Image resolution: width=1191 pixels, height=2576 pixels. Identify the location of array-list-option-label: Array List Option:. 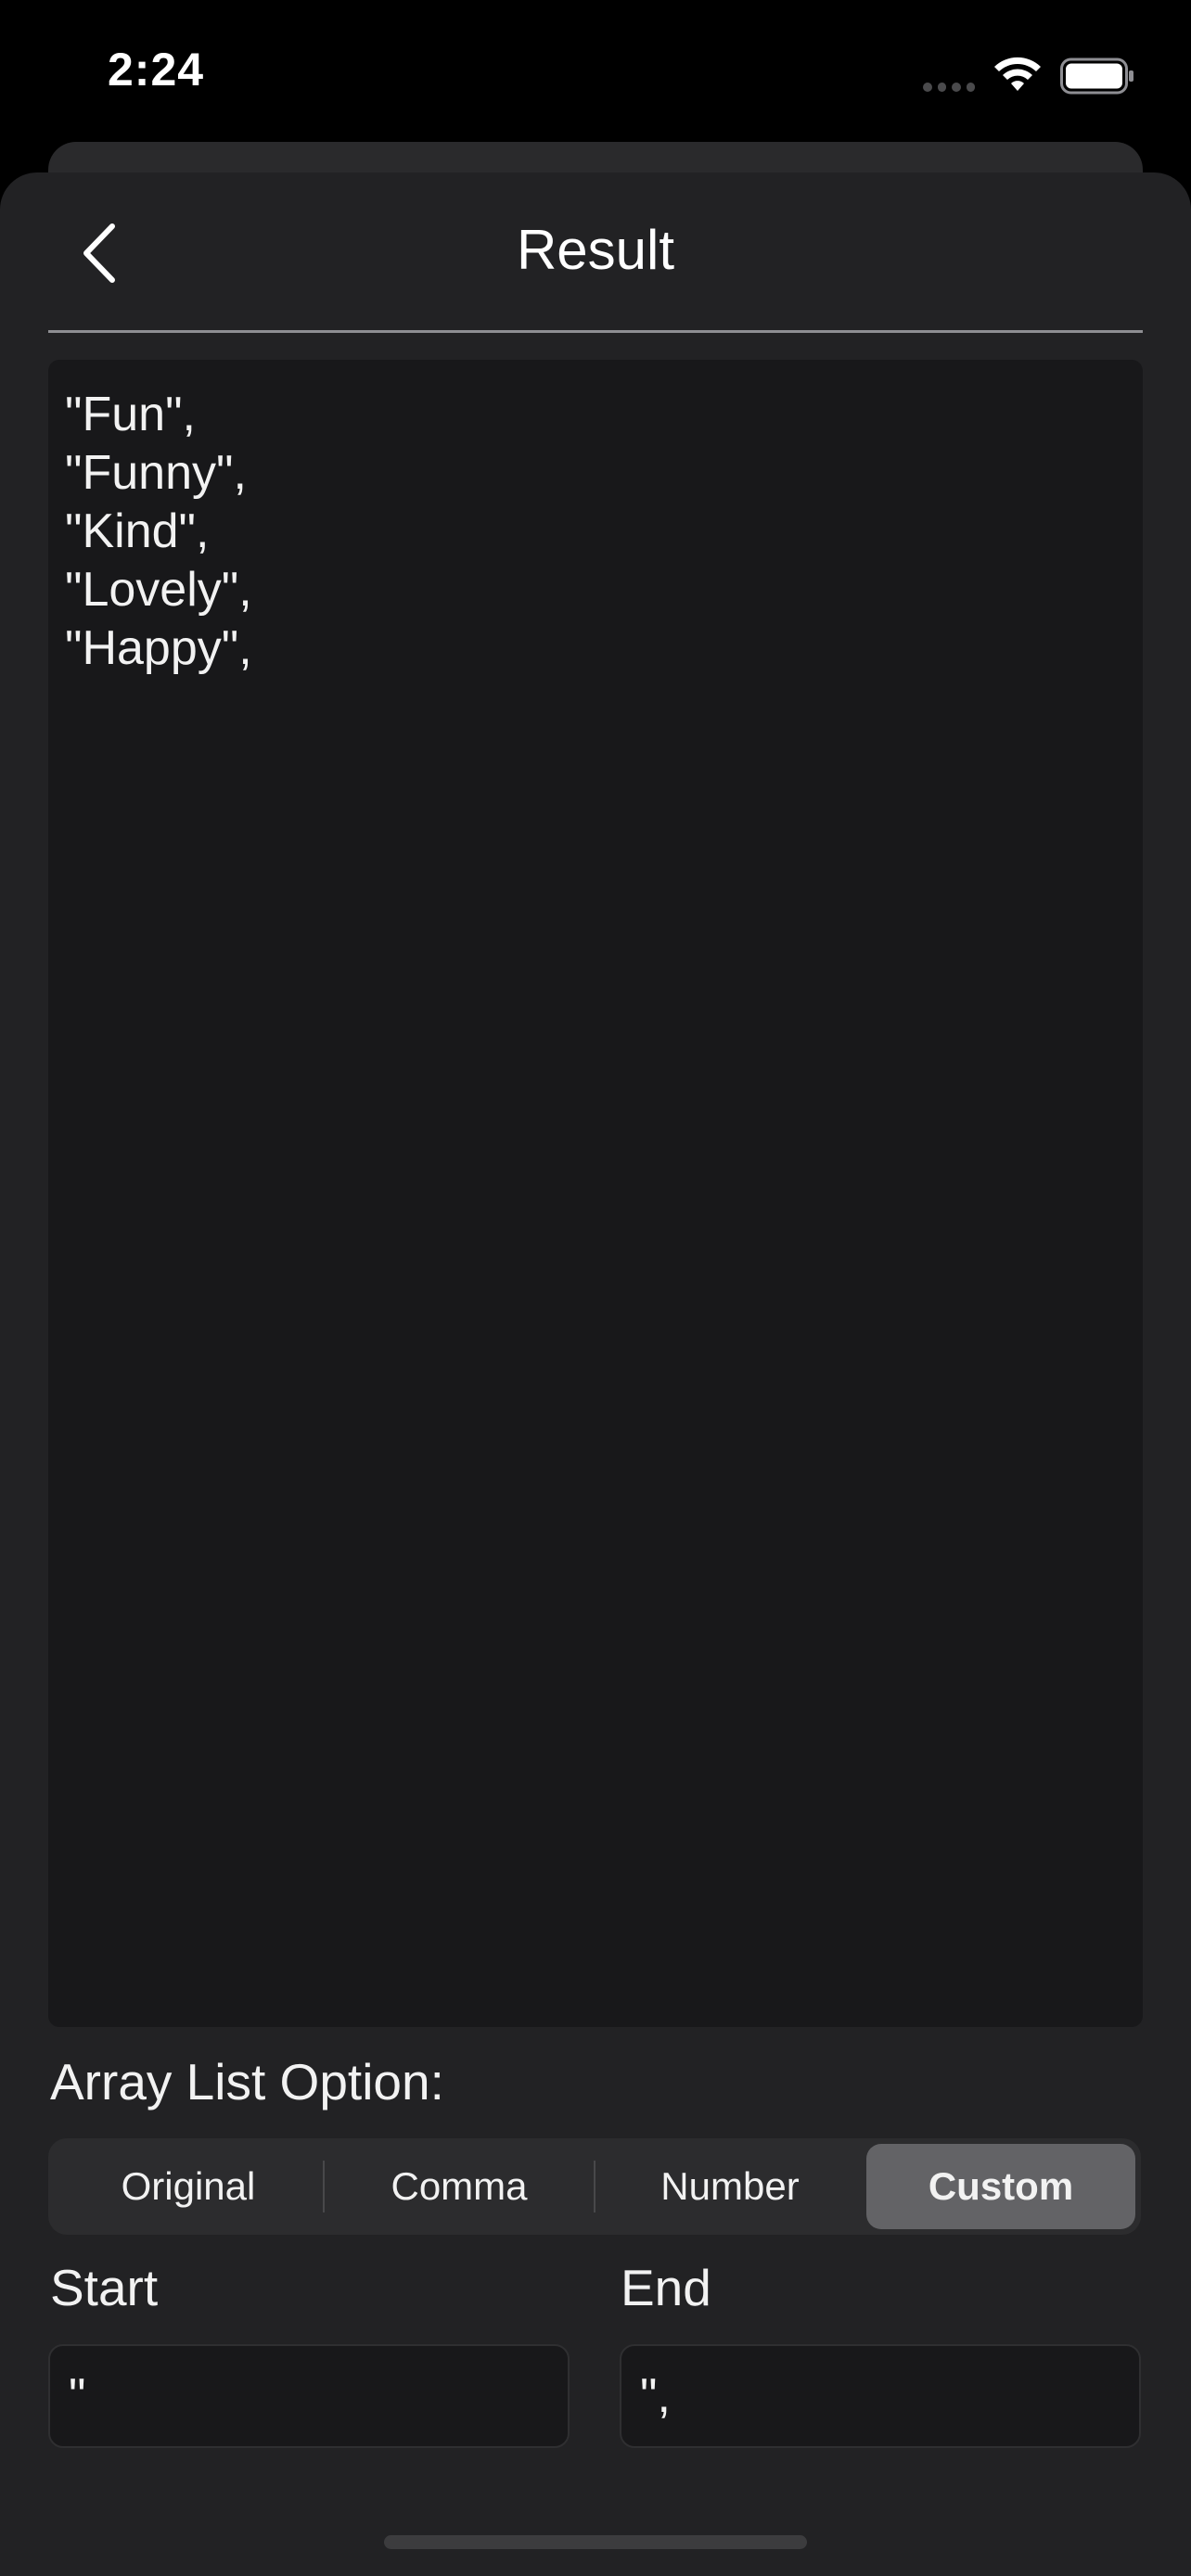
(247, 2082).